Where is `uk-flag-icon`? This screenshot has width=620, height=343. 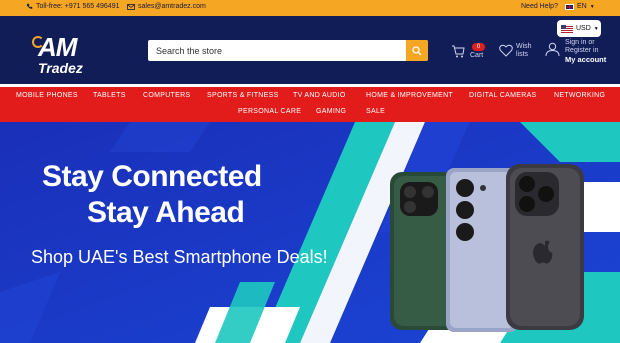 uk-flag-icon is located at coordinates (569, 6).